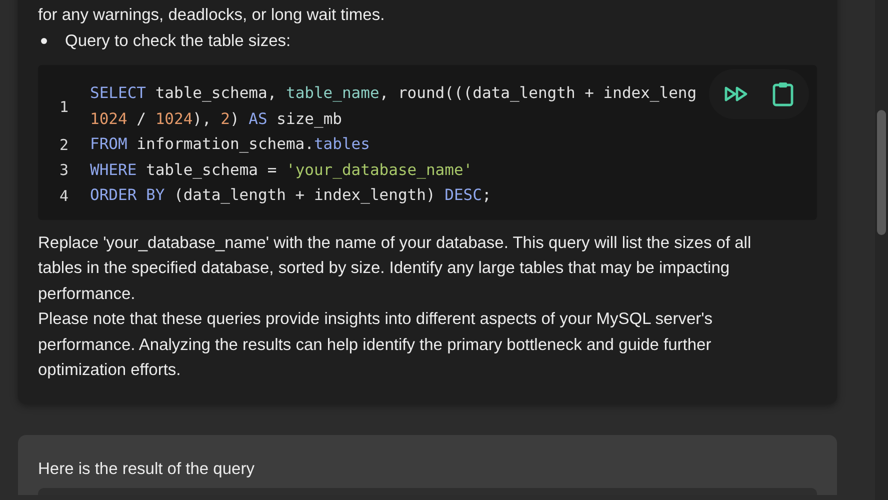  Describe the element at coordinates (230, 144) in the screenshot. I see `code-line: FROM information_schema.tables` at that location.